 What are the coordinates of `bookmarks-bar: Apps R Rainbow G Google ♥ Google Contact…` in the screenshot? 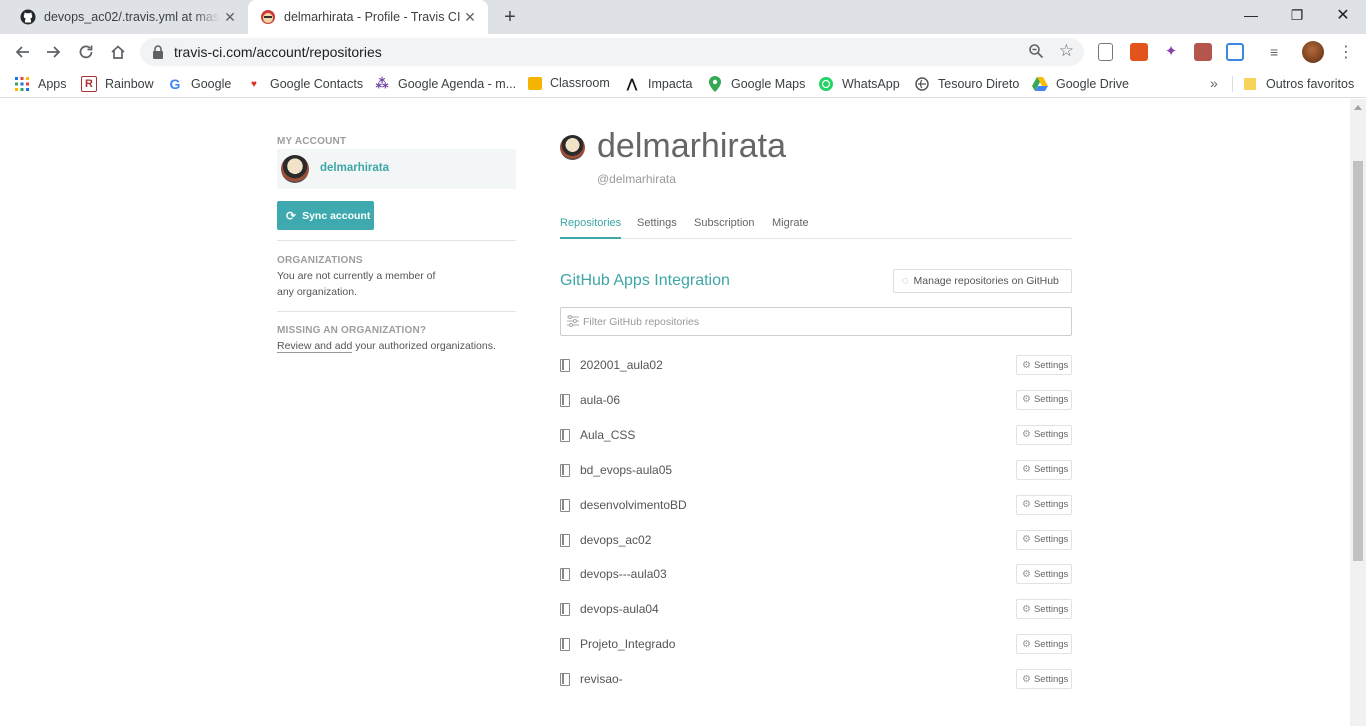 It's located at (683, 84).